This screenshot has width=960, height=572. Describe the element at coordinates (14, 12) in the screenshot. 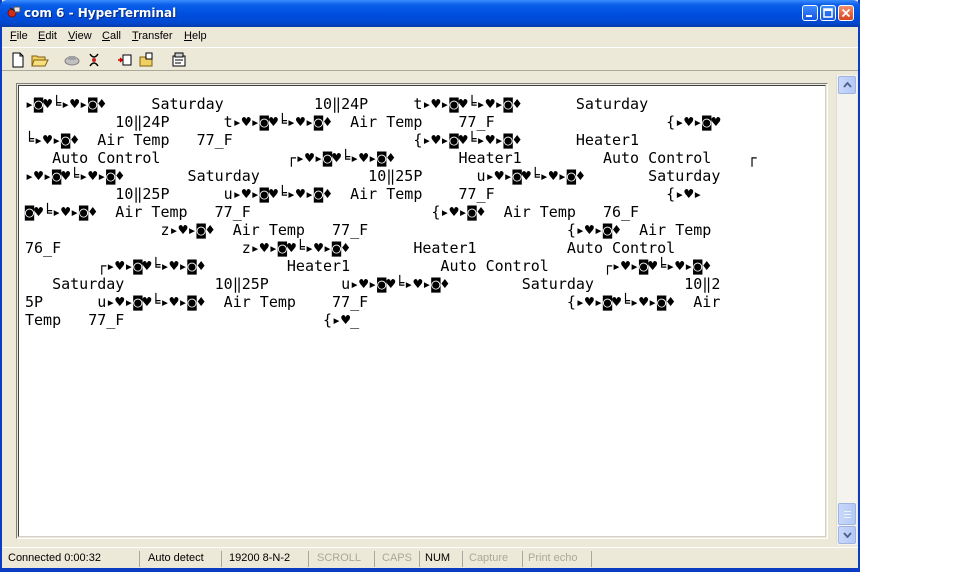

I see `hyperterminal-app-icon` at that location.